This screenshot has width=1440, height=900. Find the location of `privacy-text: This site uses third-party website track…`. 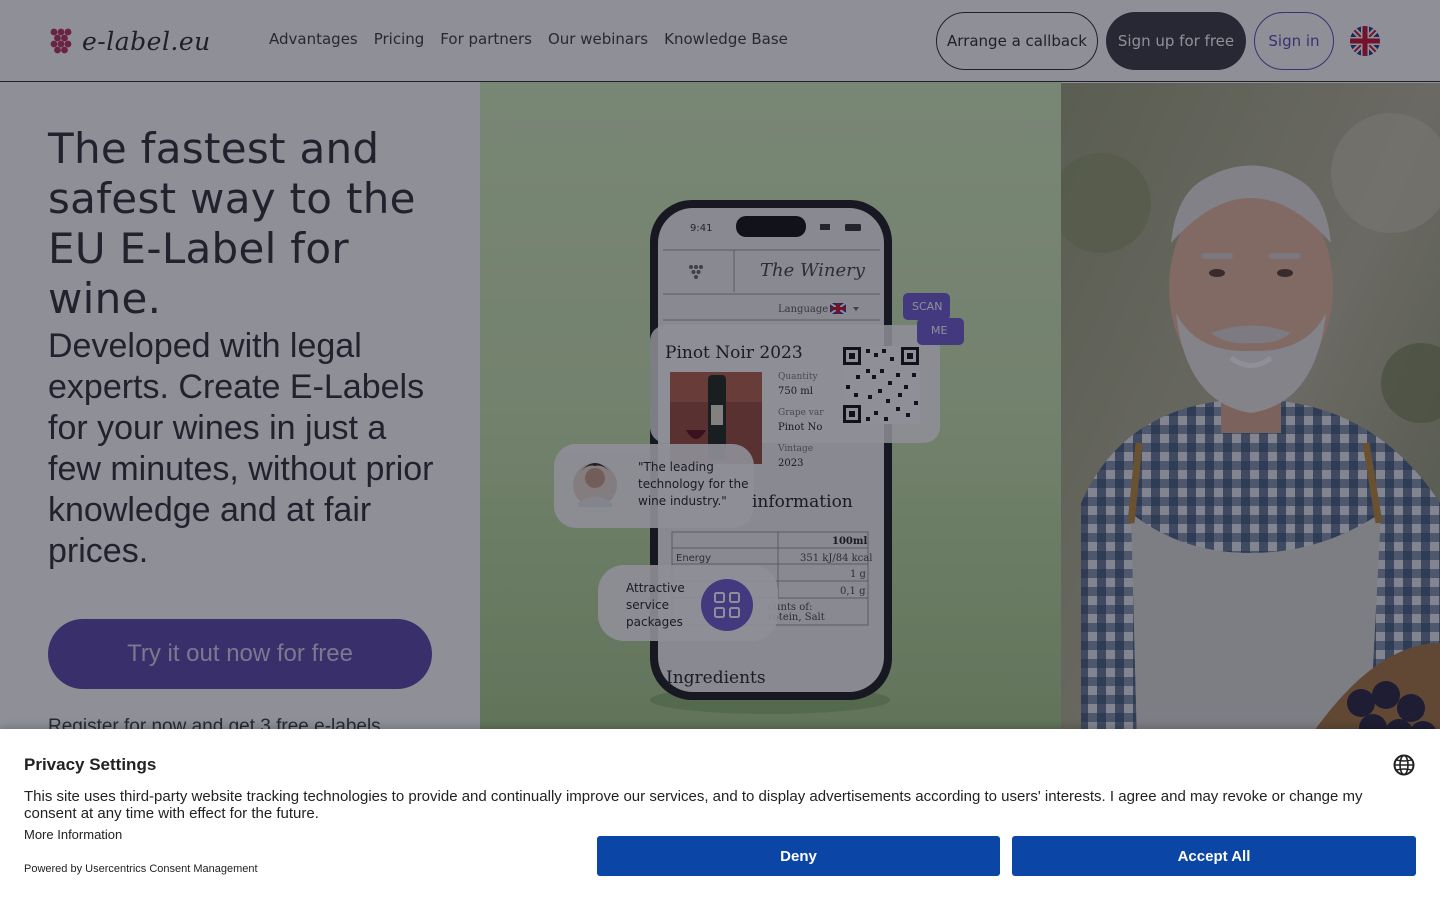

privacy-text: This site uses third-party website track… is located at coordinates (693, 805).